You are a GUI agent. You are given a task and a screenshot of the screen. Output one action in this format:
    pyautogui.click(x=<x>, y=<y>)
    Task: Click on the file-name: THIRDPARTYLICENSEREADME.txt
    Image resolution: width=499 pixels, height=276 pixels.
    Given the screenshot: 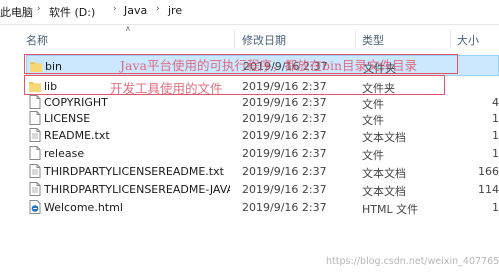 What is the action you would take?
    pyautogui.click(x=134, y=171)
    